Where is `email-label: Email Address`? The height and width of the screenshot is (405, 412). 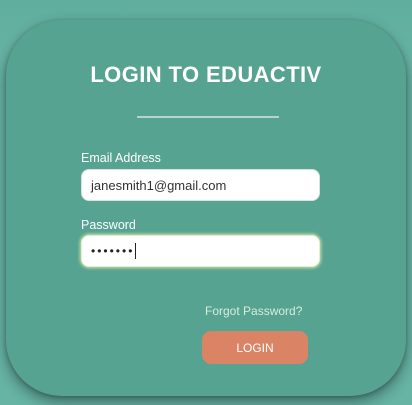 email-label: Email Address is located at coordinates (121, 158).